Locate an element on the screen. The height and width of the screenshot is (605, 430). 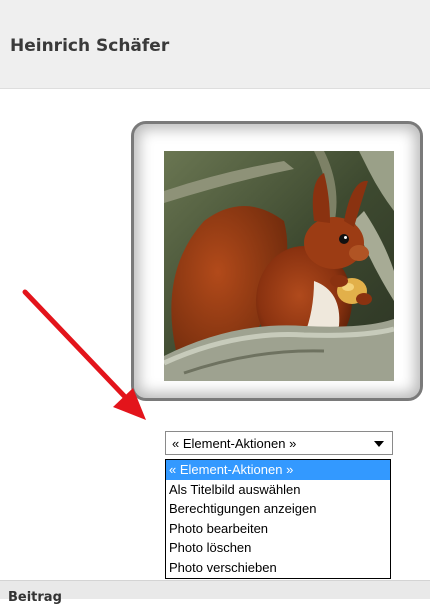
option-element-actions: « Element-Aktionen » is located at coordinates (278, 470).